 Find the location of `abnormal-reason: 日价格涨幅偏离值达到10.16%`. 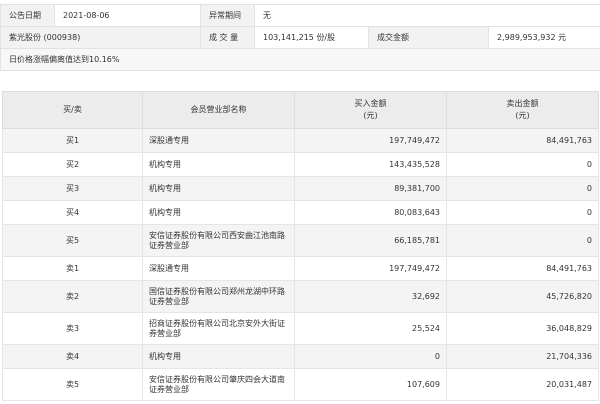

abnormal-reason: 日价格涨幅偏离值达到10.16% is located at coordinates (300, 59).